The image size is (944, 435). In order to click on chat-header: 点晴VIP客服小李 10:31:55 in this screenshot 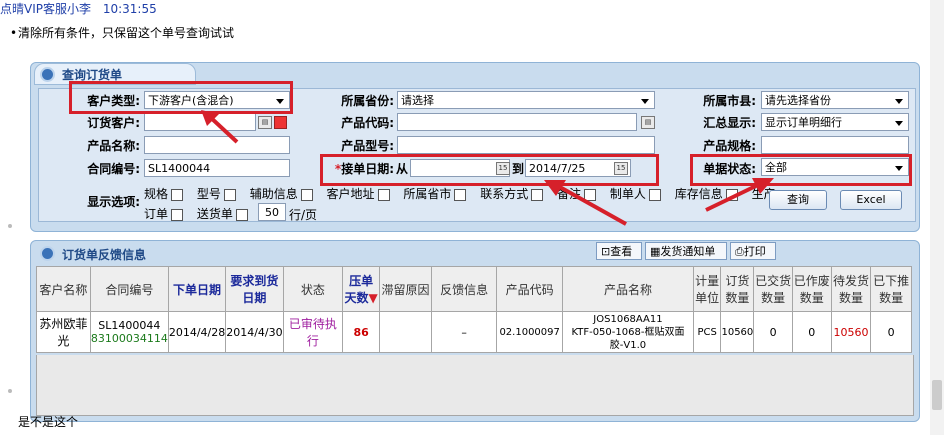, I will do `click(82, 8)`.